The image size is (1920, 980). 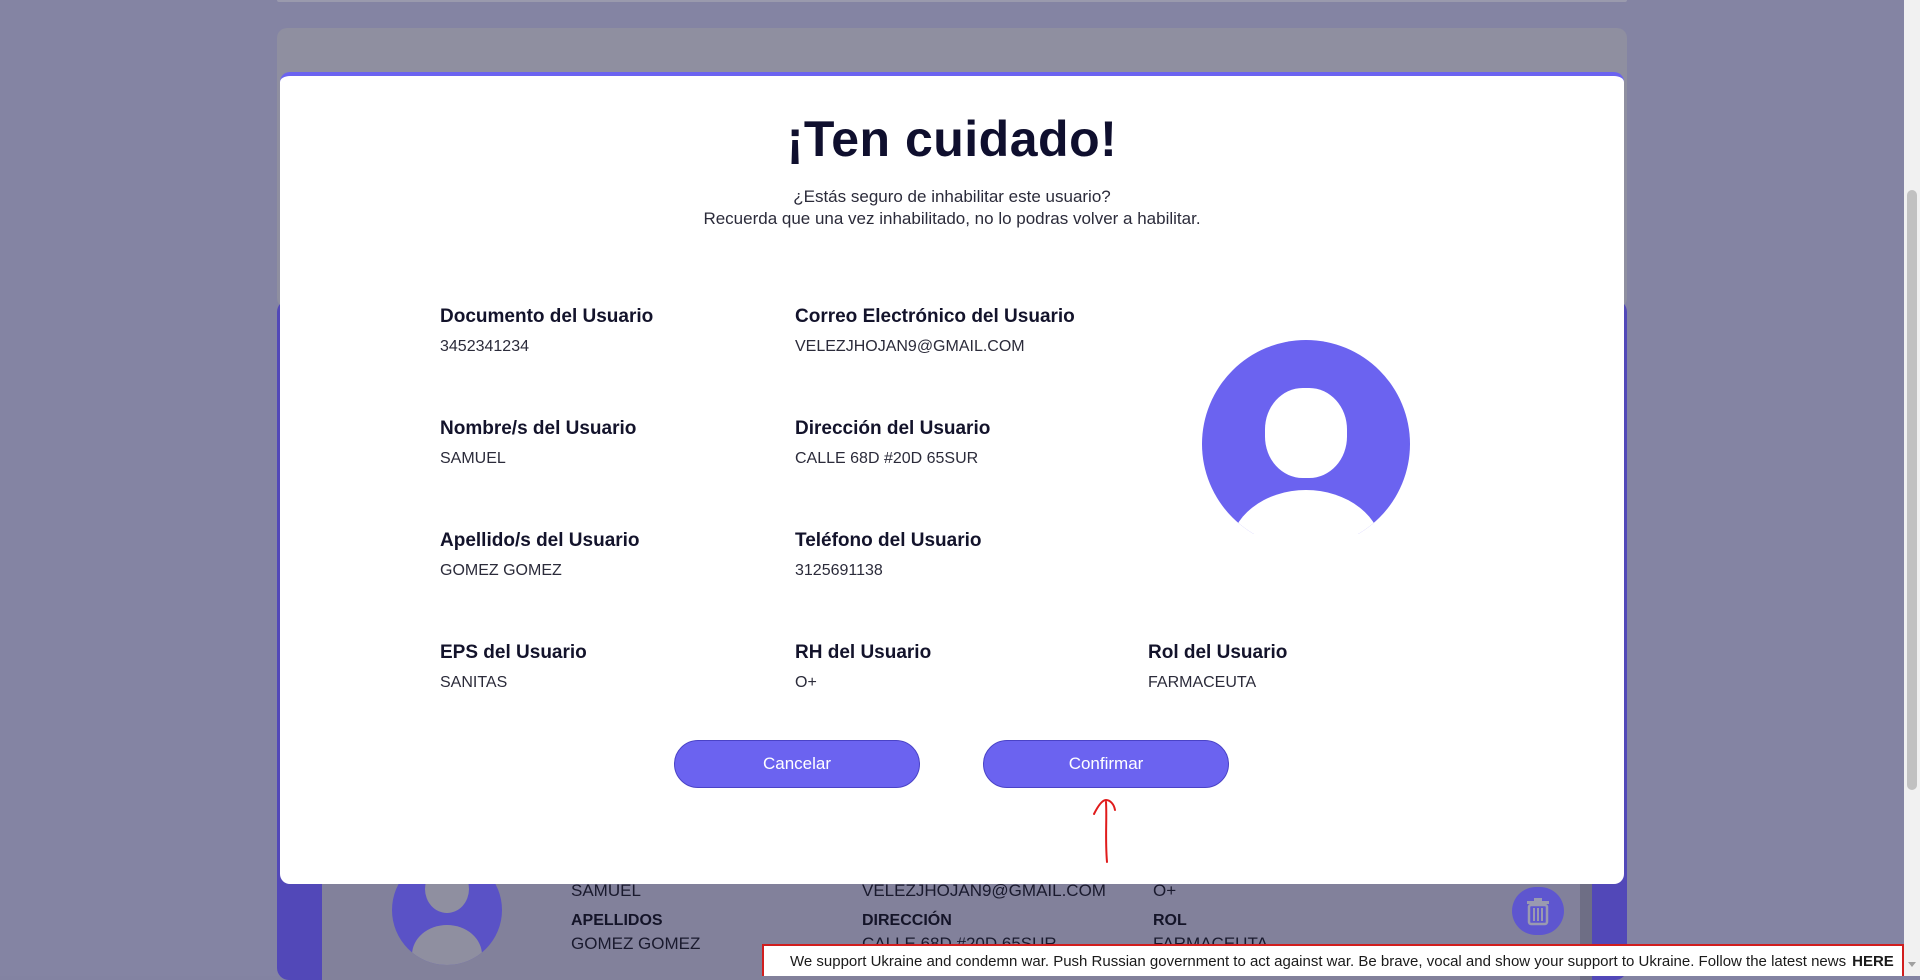 What do you see at coordinates (863, 652) in the screenshot?
I see `rh-label: RH del Usuario` at bounding box center [863, 652].